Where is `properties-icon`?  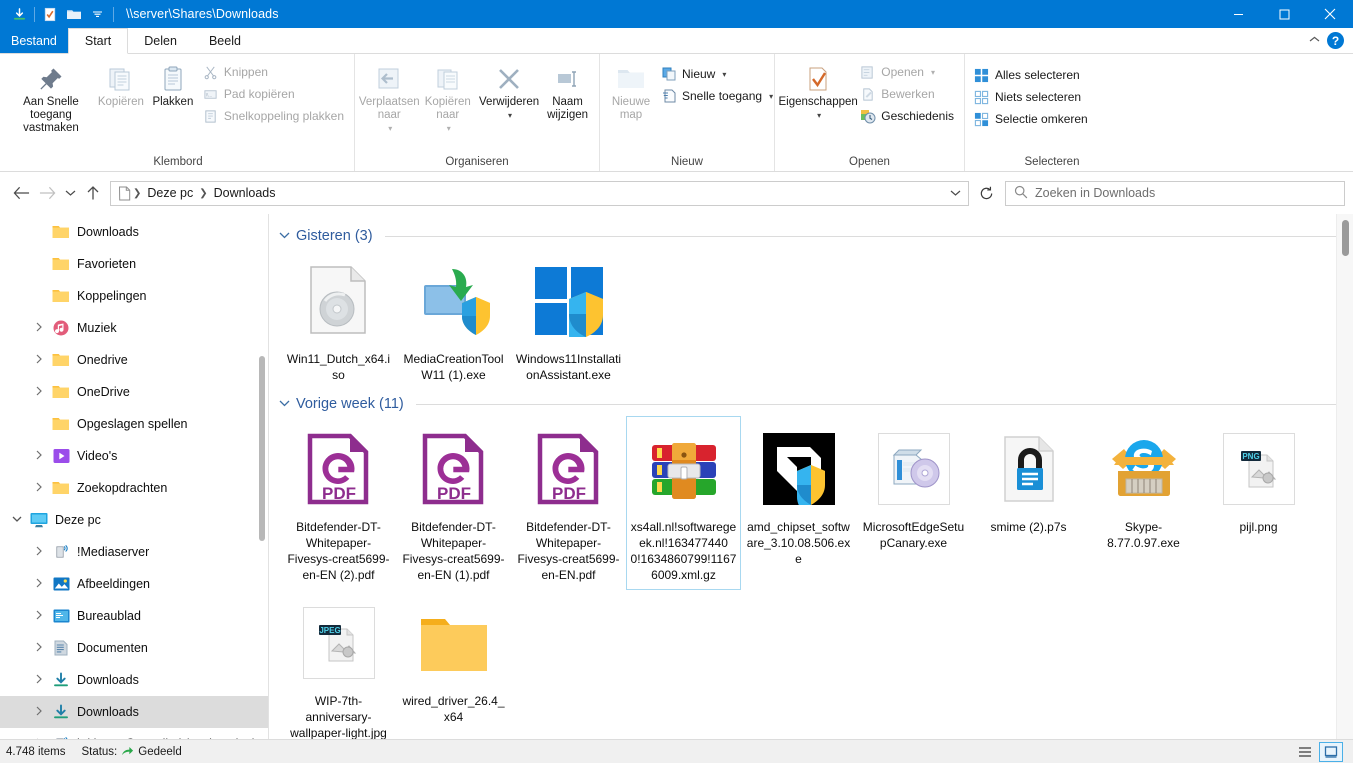 properties-icon is located at coordinates (50, 14).